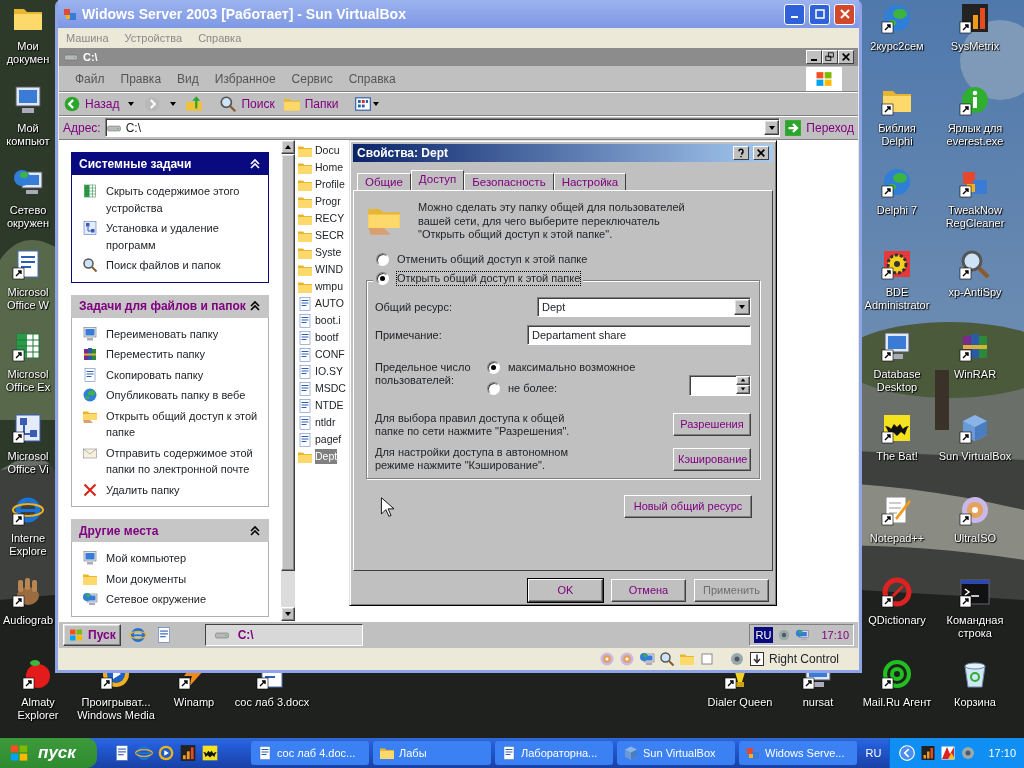 The height and width of the screenshot is (768, 1024). I want to click on scroll-down-button, so click(288, 614).